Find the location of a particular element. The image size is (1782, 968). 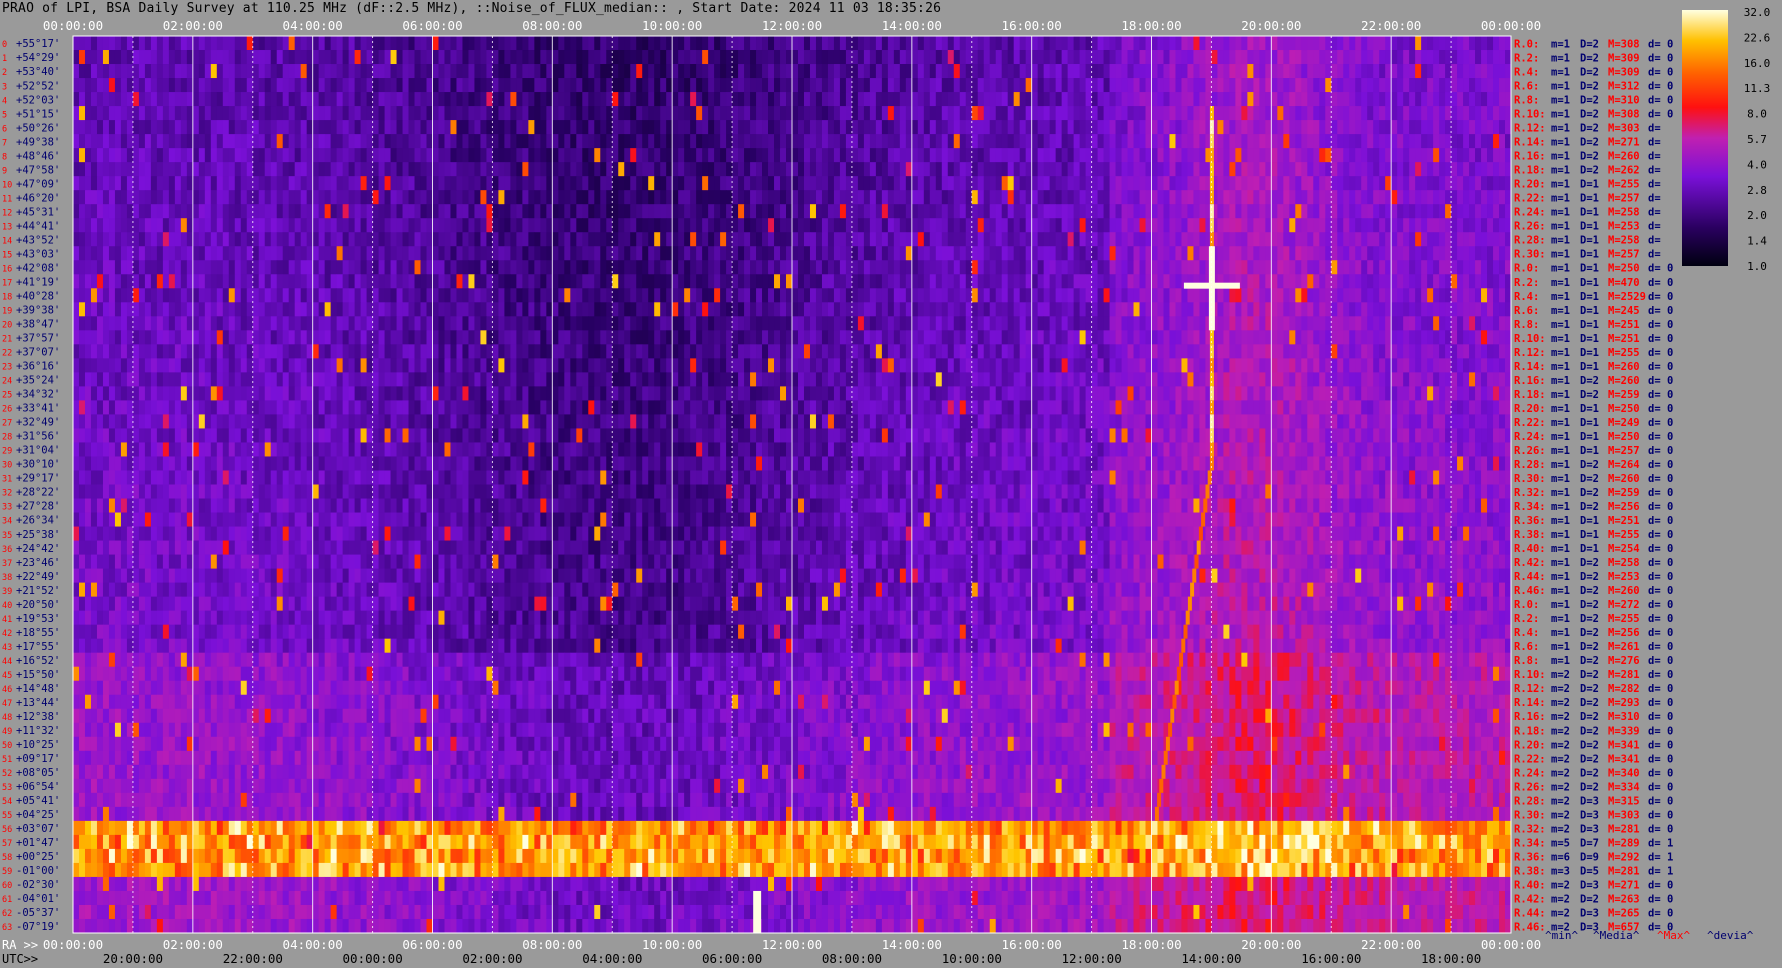

utc-tick-label: 12:00:00 is located at coordinates (1092, 958).